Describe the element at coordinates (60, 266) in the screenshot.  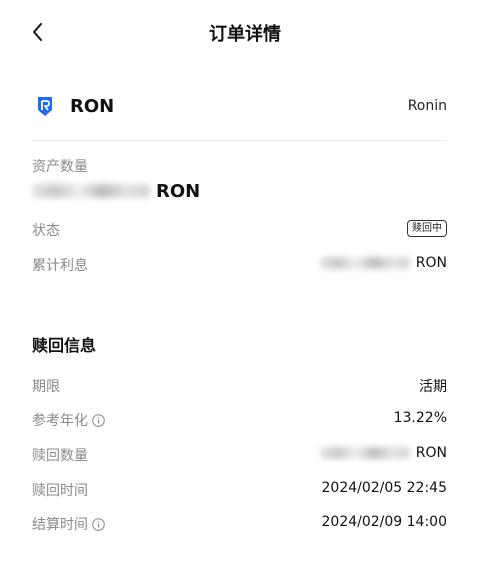
I see `interest-label: 累计利息` at that location.